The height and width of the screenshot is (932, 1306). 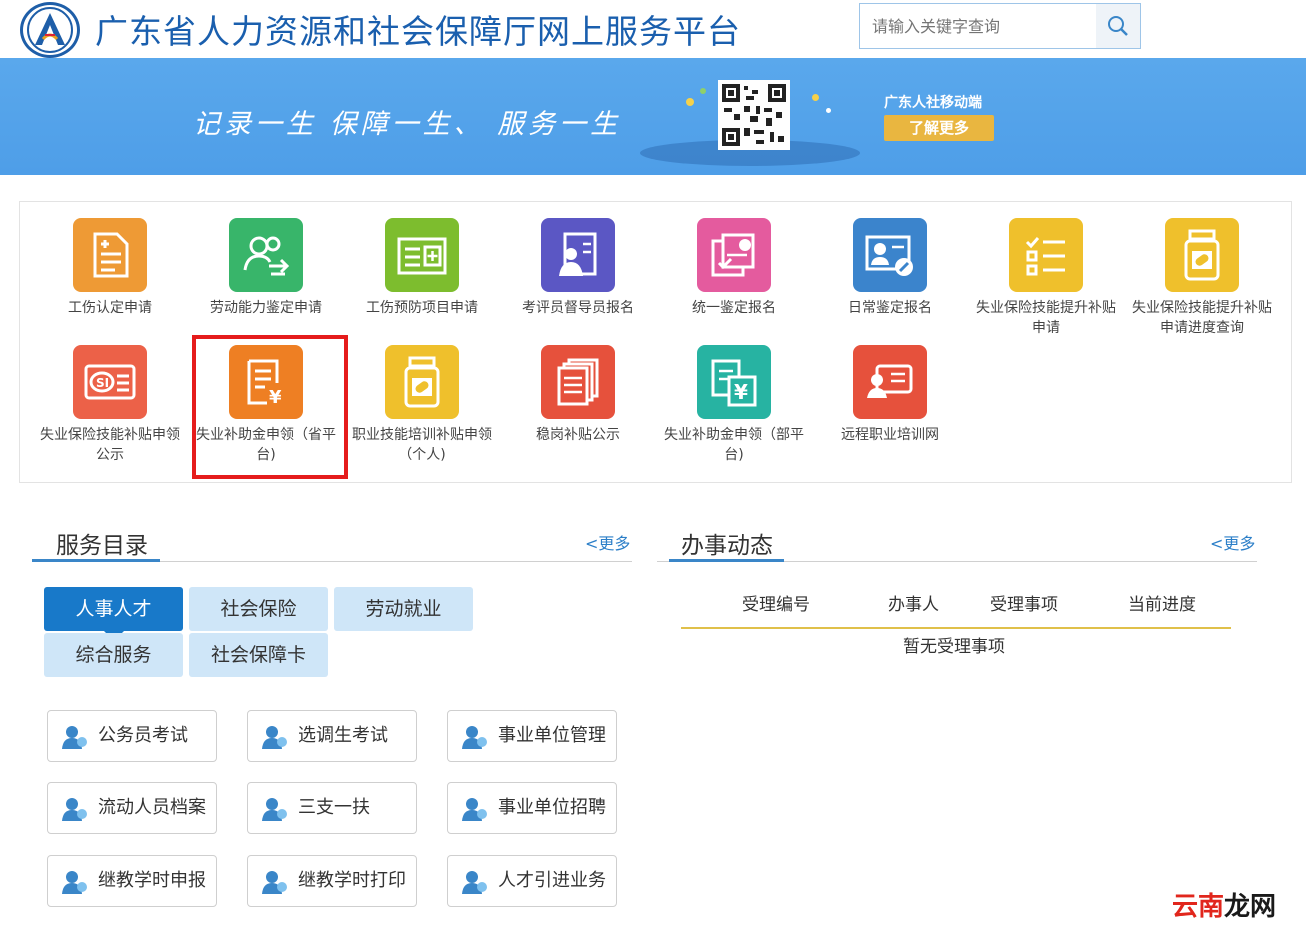 What do you see at coordinates (266, 255) in the screenshot?
I see `users-exchange-icon` at bounding box center [266, 255].